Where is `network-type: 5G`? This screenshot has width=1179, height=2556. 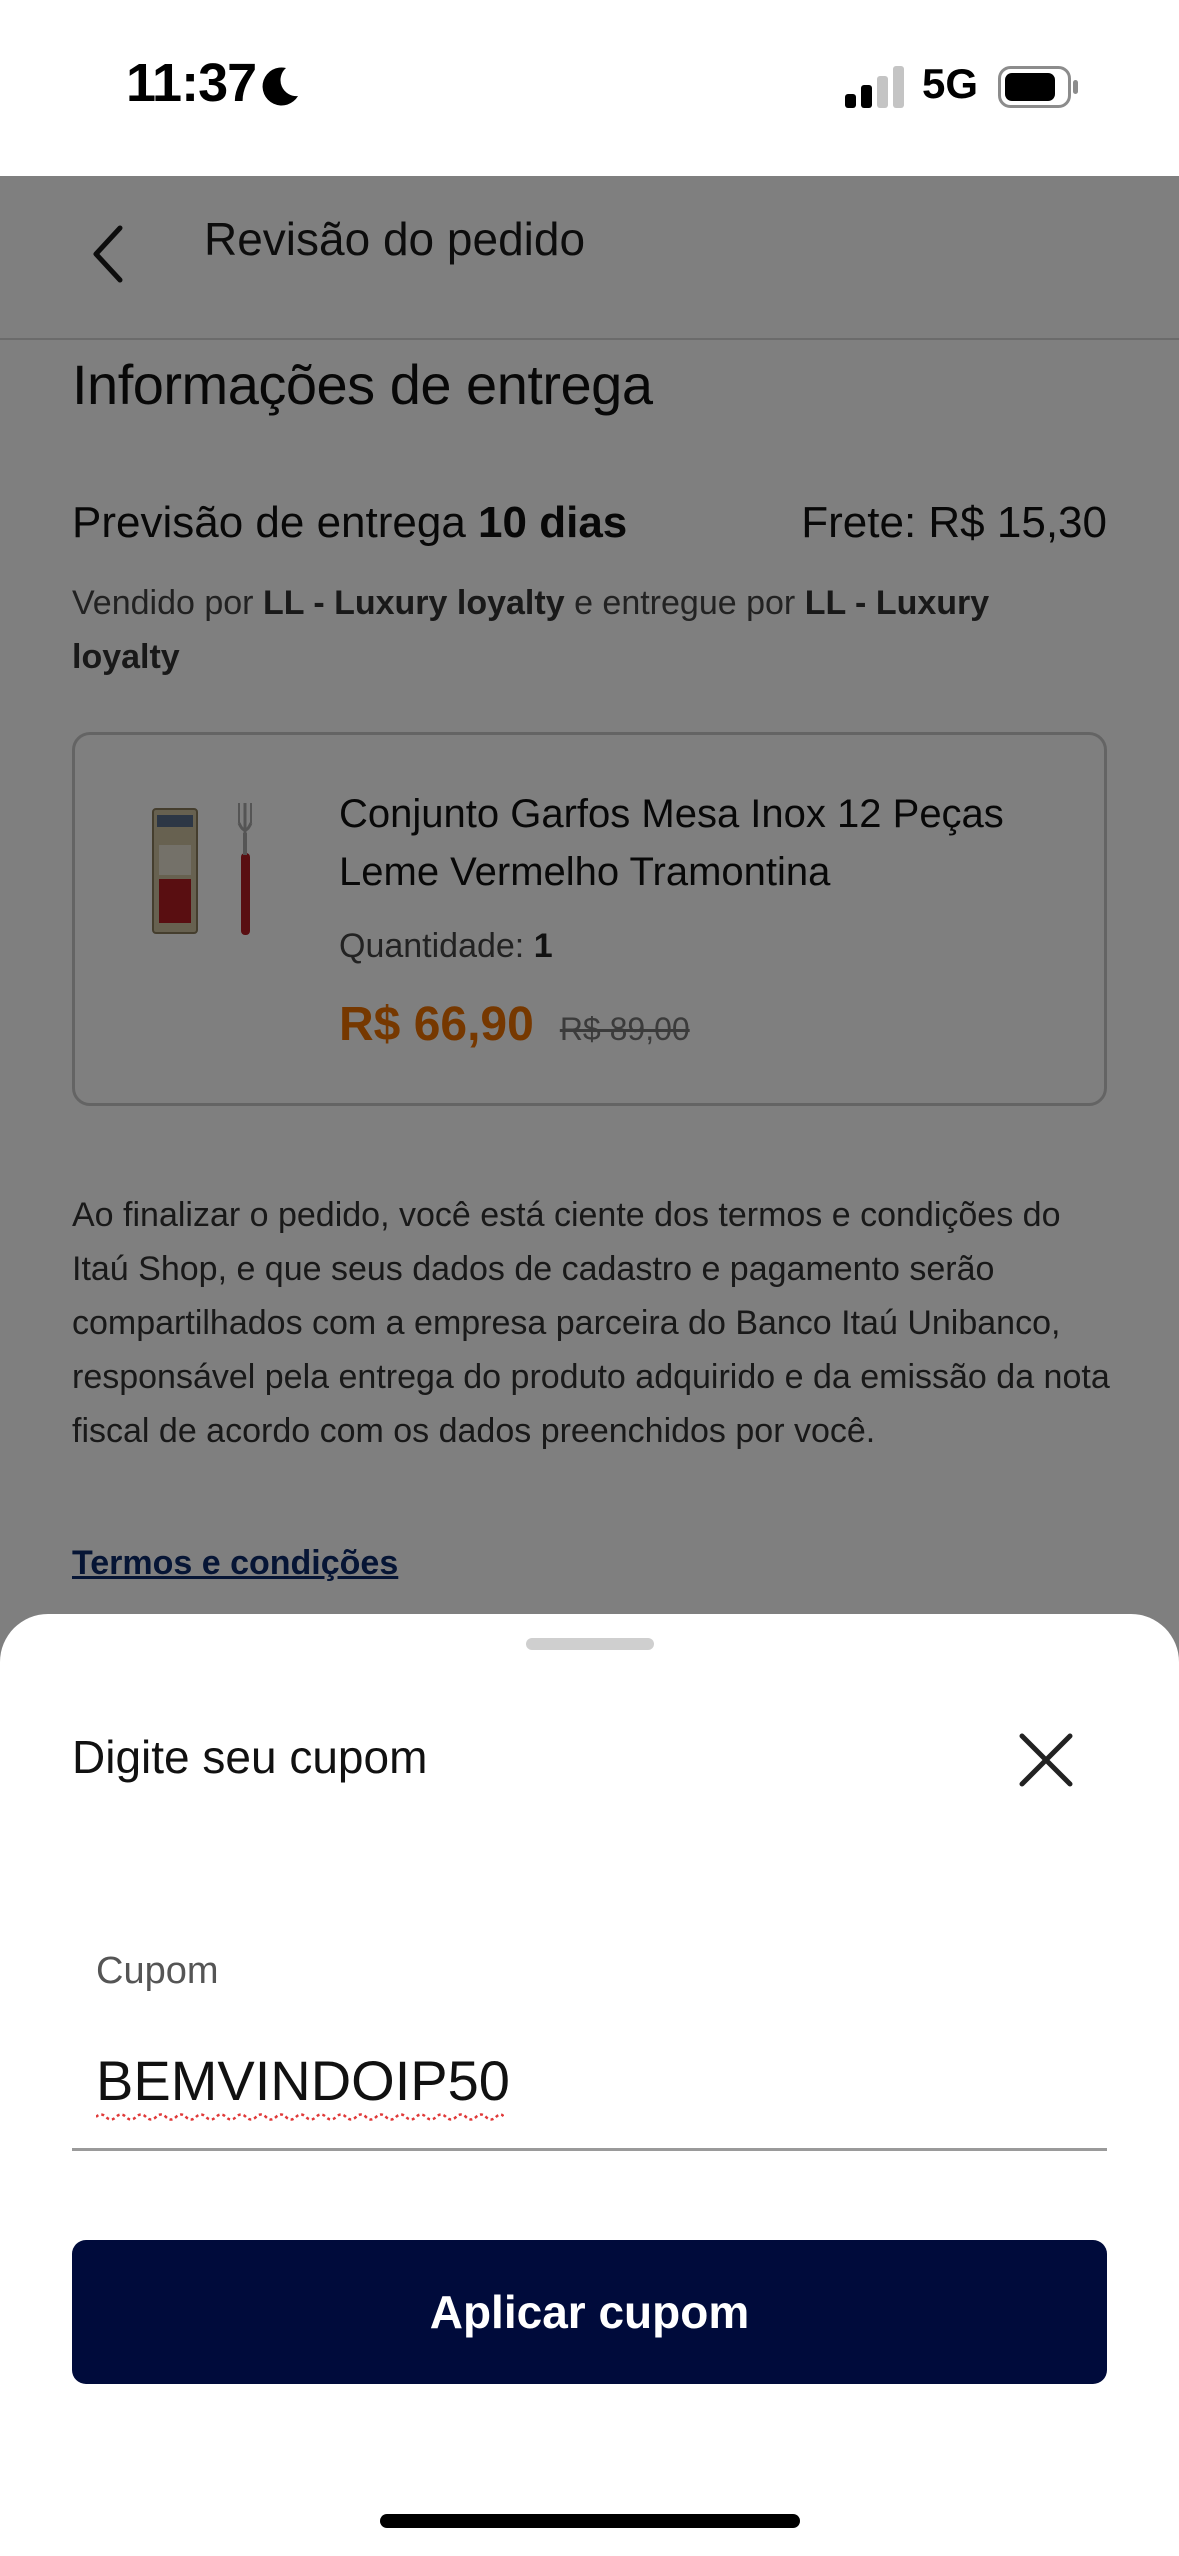 network-type: 5G is located at coordinates (950, 83).